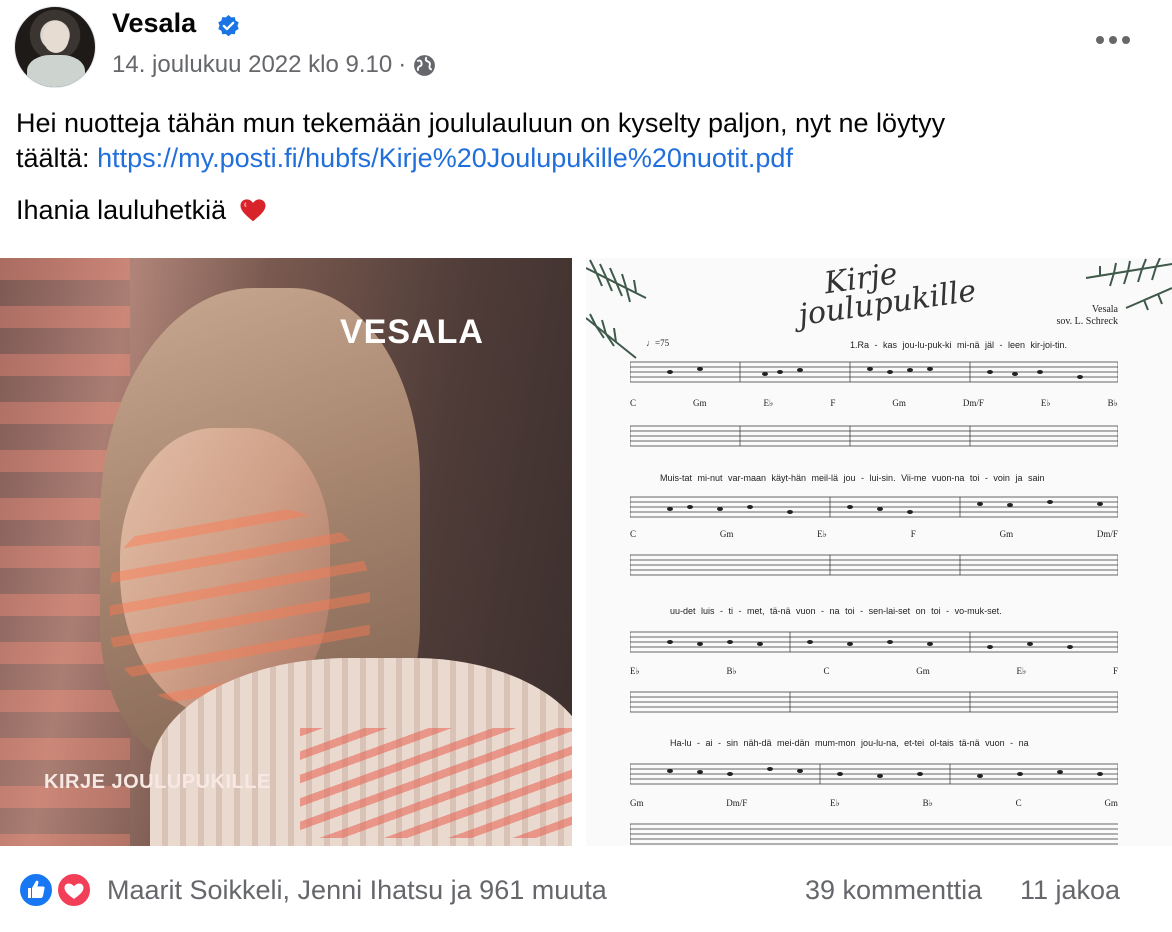 The width and height of the screenshot is (1172, 932). Describe the element at coordinates (425, 65) in the screenshot. I see `globe-icon` at that location.